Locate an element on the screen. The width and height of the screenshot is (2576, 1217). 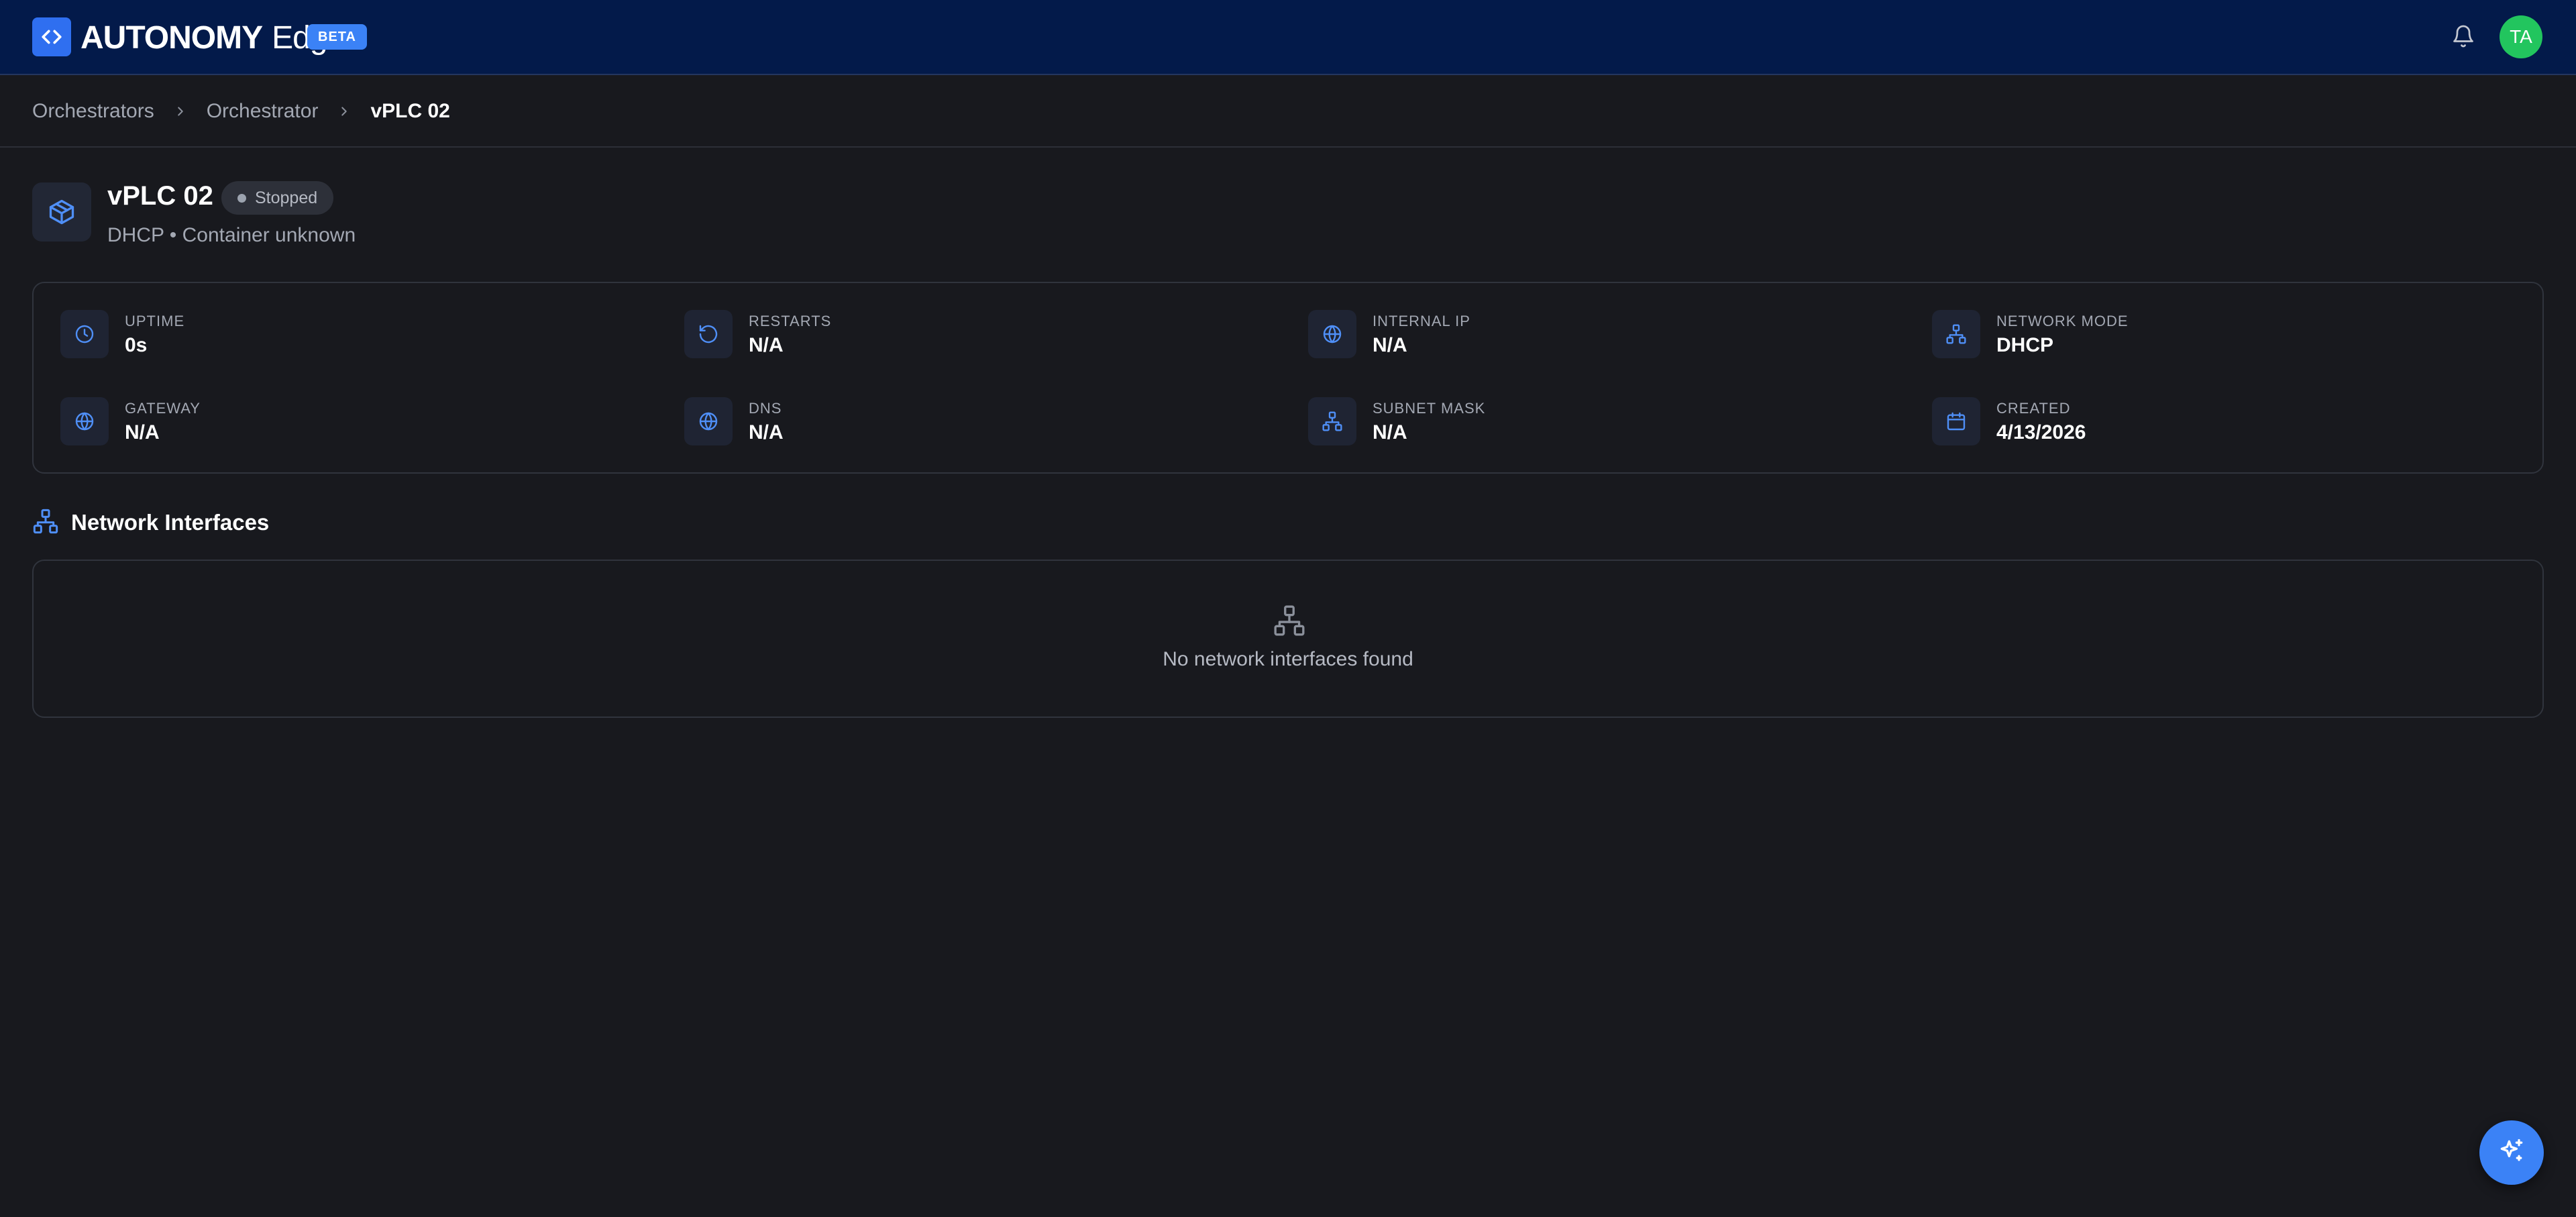
network-interfaces-header: Network Interfaces is located at coordinates (150, 522).